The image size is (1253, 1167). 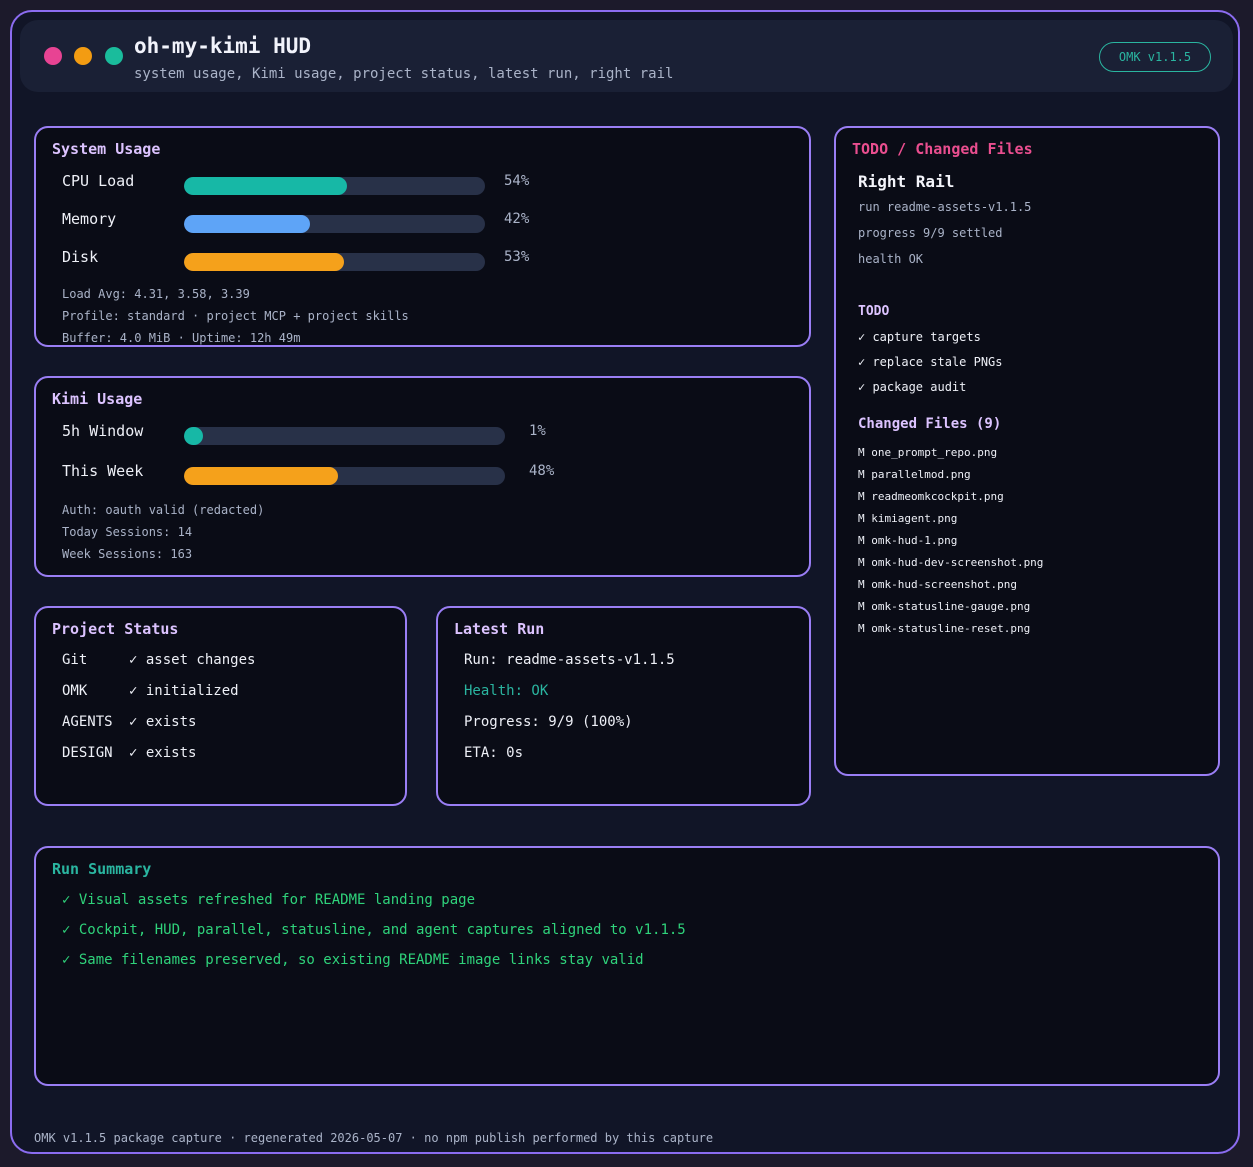 I want to click on status-key: Git, so click(x=75, y=660).